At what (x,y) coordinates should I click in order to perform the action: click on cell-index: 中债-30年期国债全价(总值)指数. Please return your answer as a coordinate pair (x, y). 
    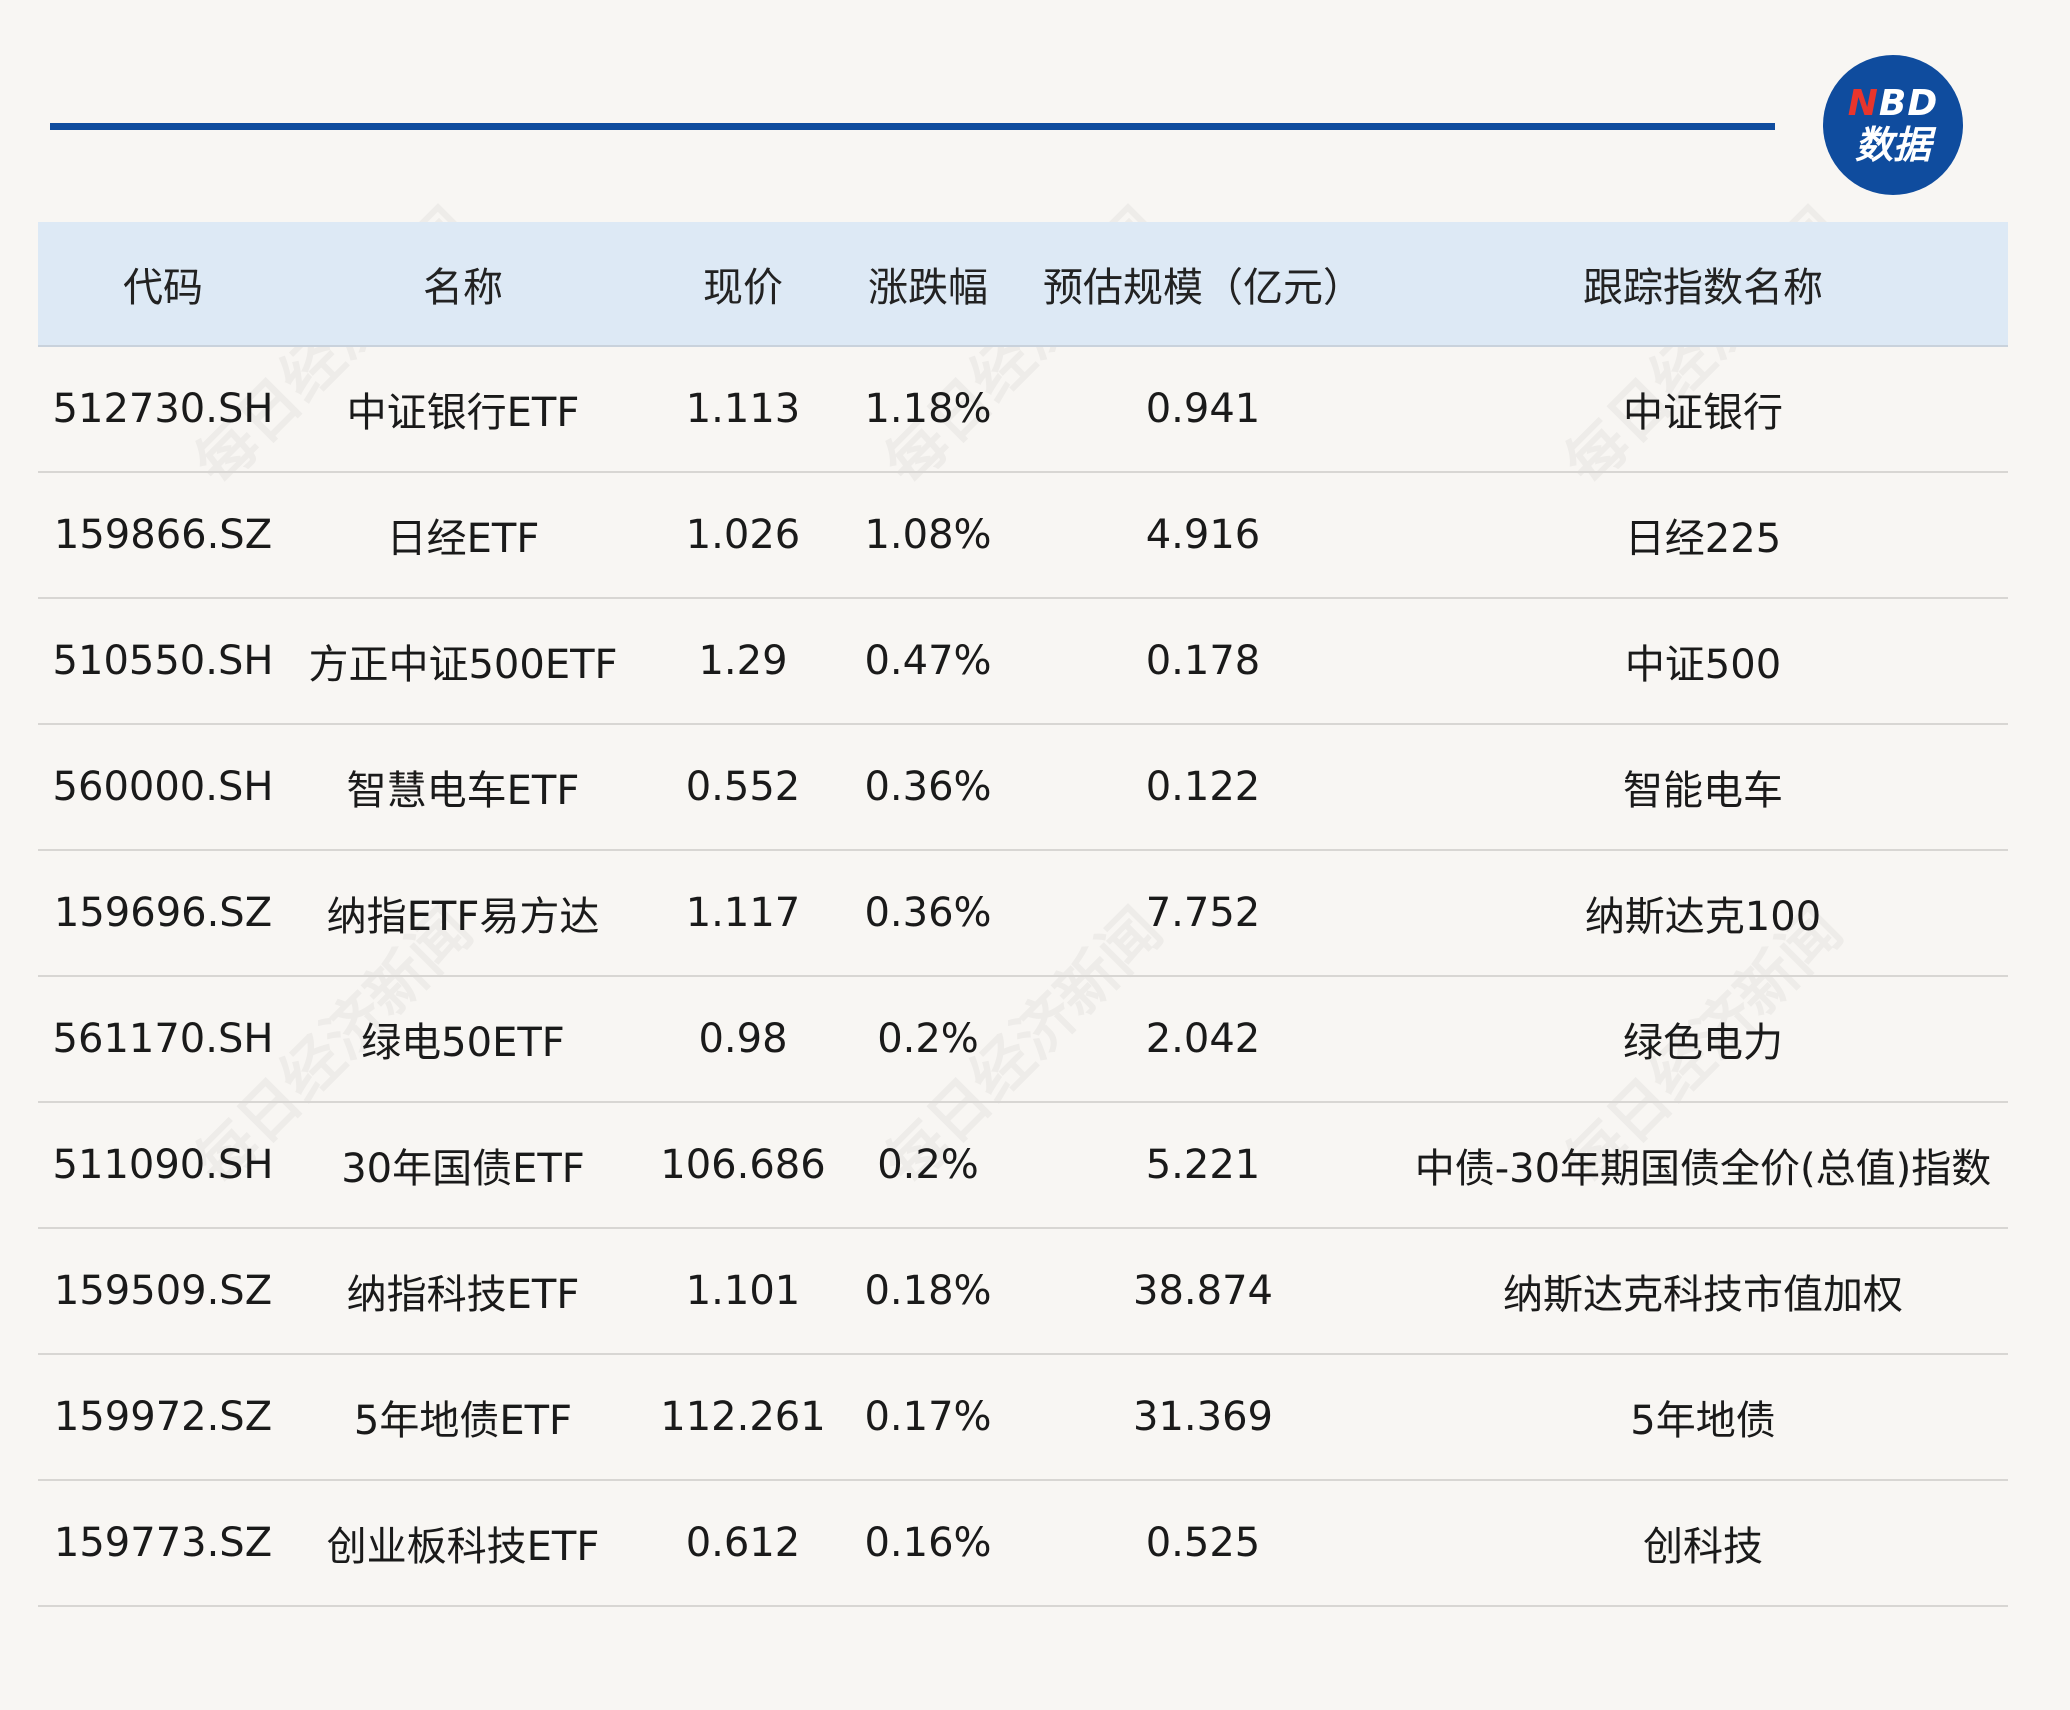
    Looking at the image, I should click on (1703, 1169).